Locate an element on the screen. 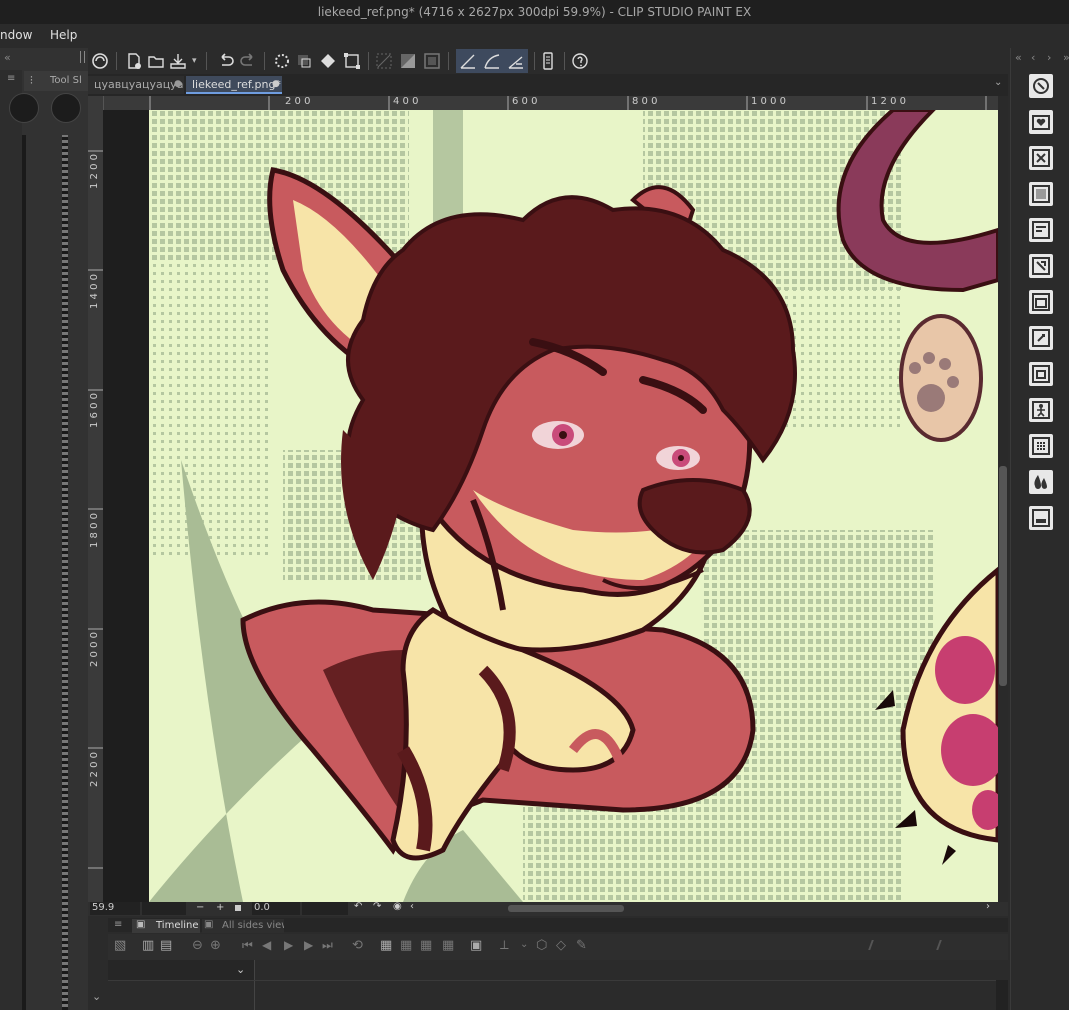 Image resolution: width=1069 pixels, height=1010 pixels. item-bank-icon is located at coordinates (1041, 518).